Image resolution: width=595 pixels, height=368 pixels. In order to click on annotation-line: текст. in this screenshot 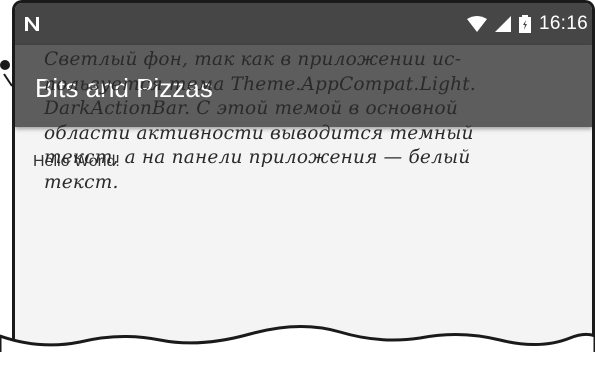, I will do `click(81, 182)`.